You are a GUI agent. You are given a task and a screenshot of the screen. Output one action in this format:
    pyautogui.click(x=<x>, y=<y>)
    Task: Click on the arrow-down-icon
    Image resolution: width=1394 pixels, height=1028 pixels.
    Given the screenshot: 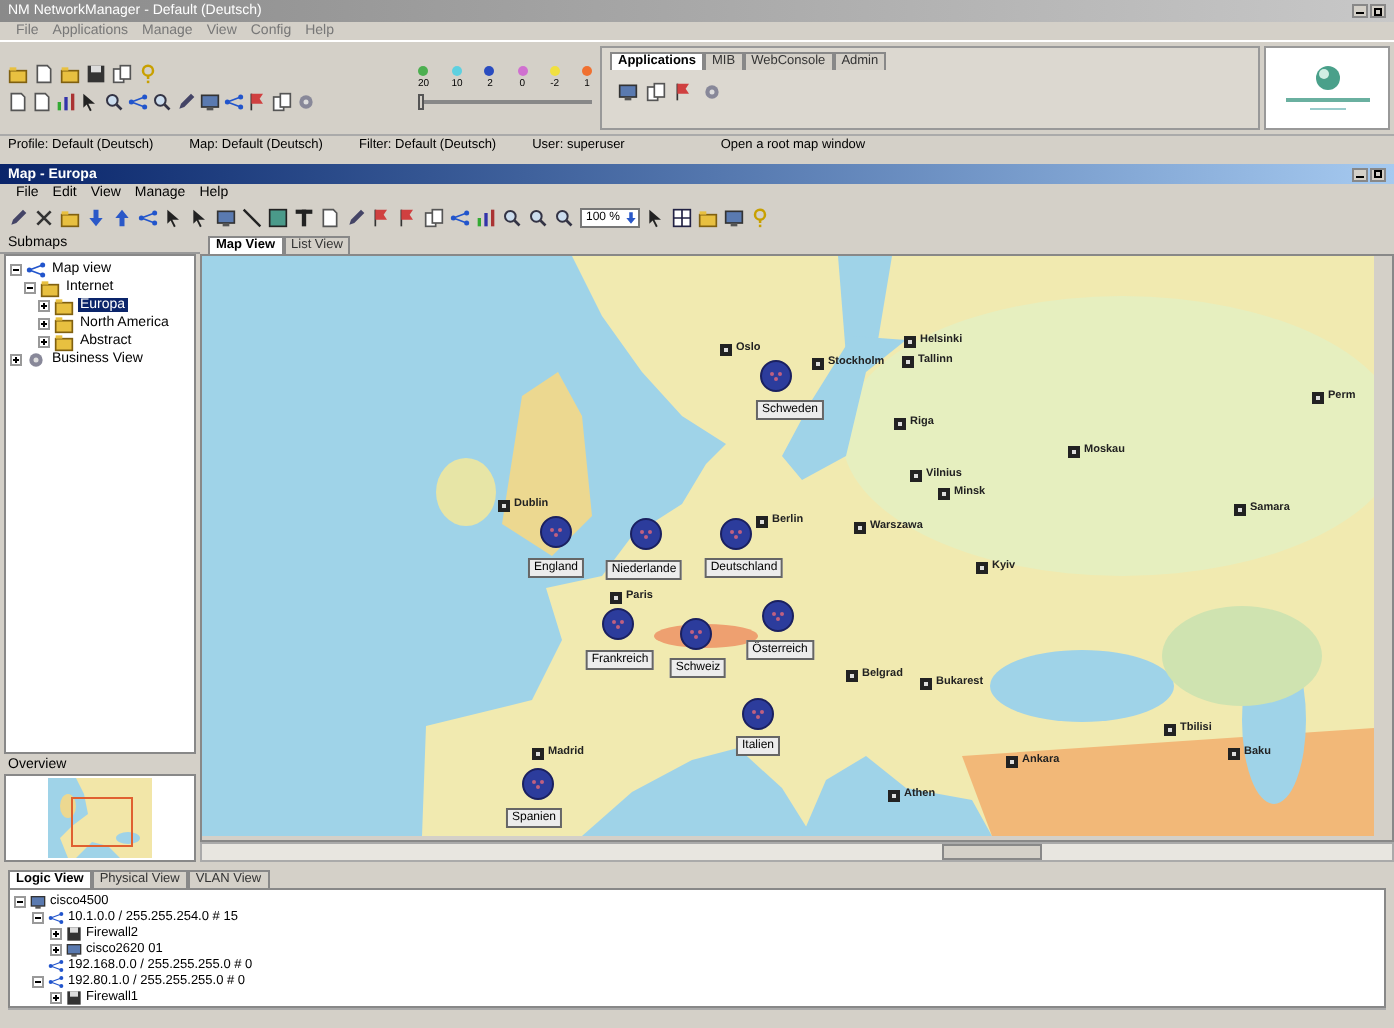 What is the action you would take?
    pyautogui.click(x=96, y=218)
    